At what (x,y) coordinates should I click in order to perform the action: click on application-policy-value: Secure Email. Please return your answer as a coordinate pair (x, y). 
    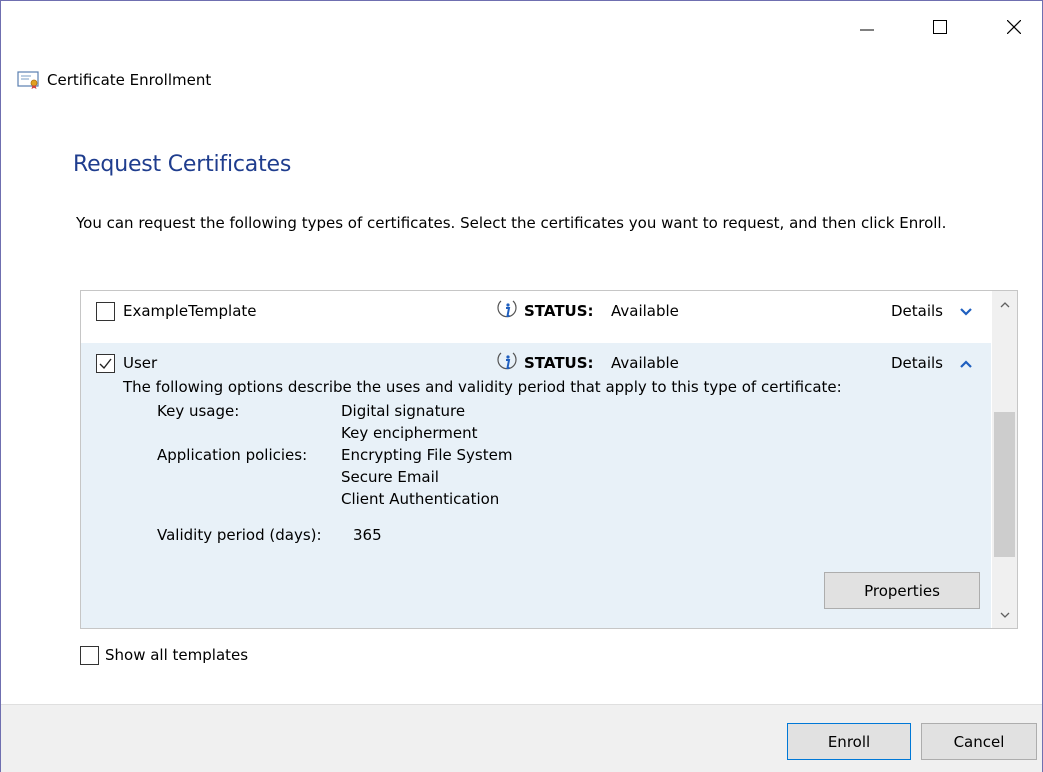
    Looking at the image, I should click on (390, 477).